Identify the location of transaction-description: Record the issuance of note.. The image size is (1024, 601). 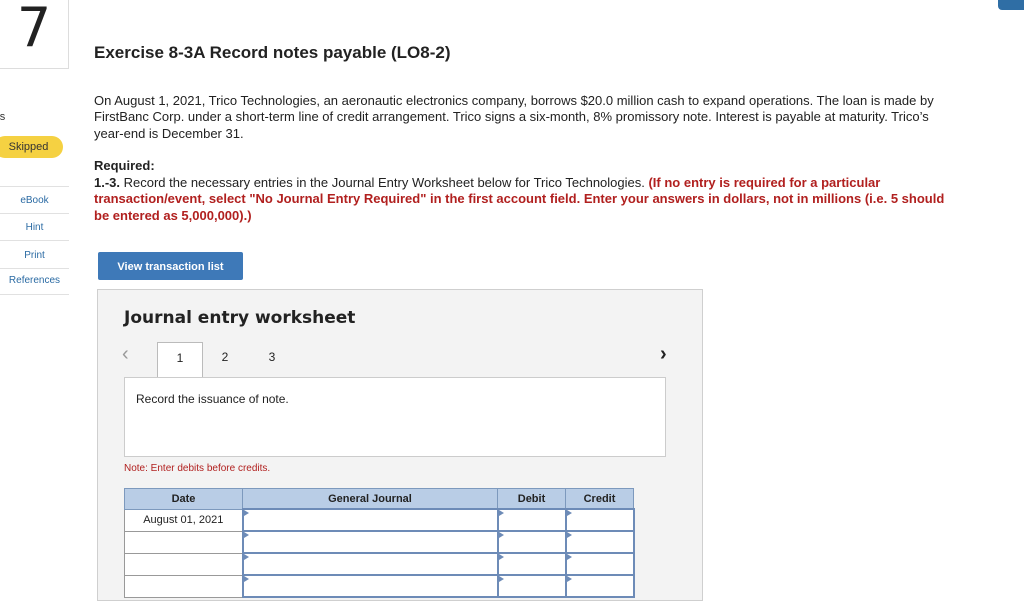
(212, 399).